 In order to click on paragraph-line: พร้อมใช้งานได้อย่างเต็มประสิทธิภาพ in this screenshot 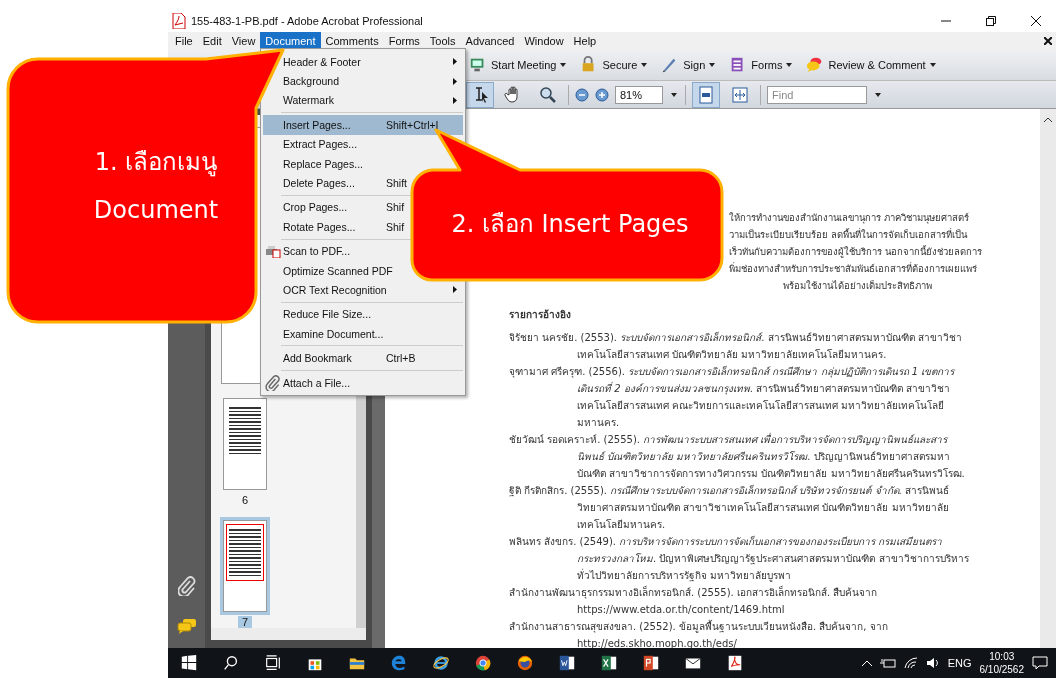, I will do `click(857, 286)`.